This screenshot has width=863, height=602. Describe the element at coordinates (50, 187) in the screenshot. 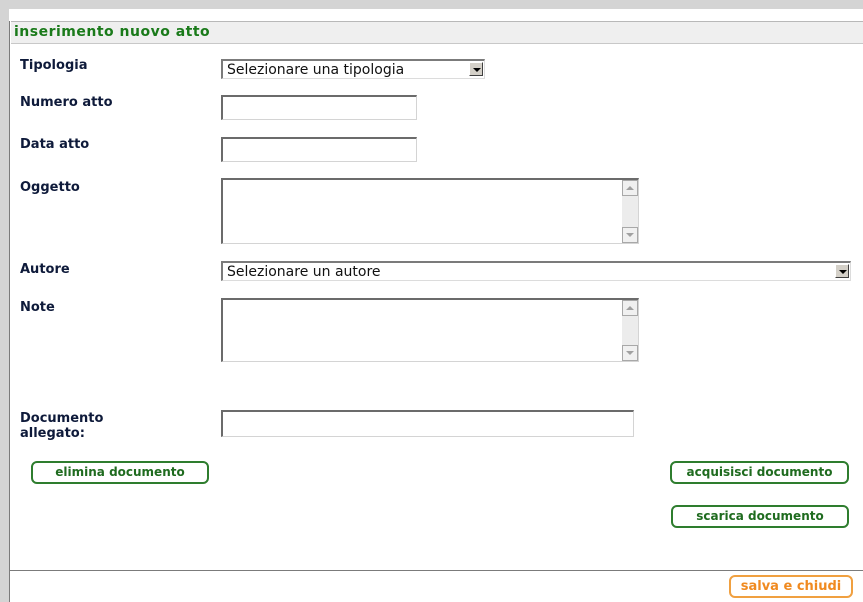

I see `oggetto-label: Oggetto` at that location.